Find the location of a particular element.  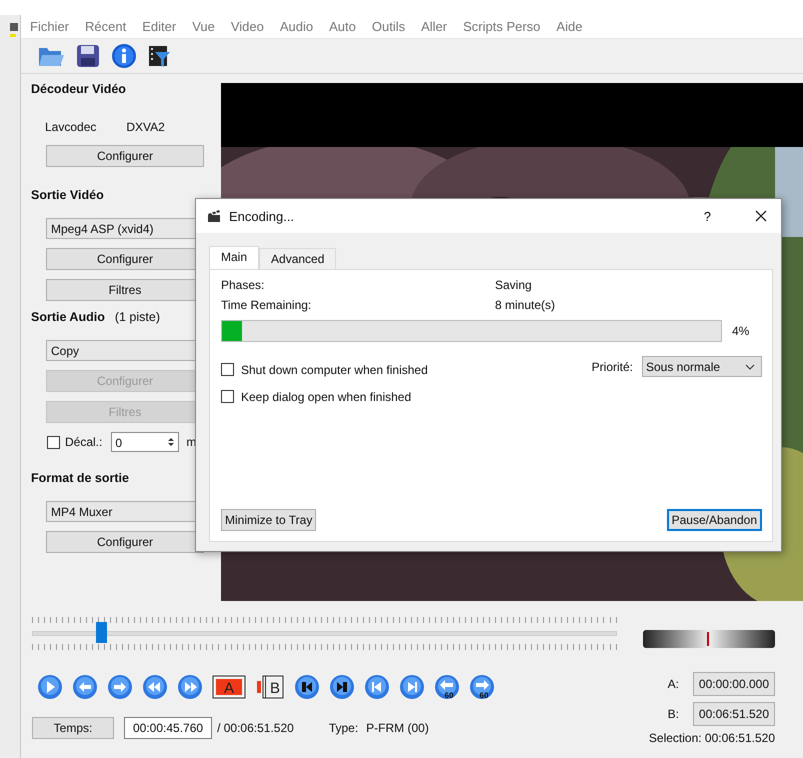

menu-item: Aller is located at coordinates (434, 26).